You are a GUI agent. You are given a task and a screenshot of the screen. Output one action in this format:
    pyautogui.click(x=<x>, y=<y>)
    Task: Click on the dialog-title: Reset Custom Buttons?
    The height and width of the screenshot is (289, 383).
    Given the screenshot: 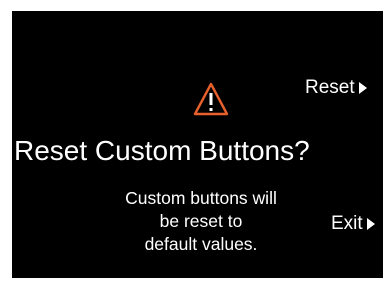 What is the action you would take?
    pyautogui.click(x=162, y=150)
    